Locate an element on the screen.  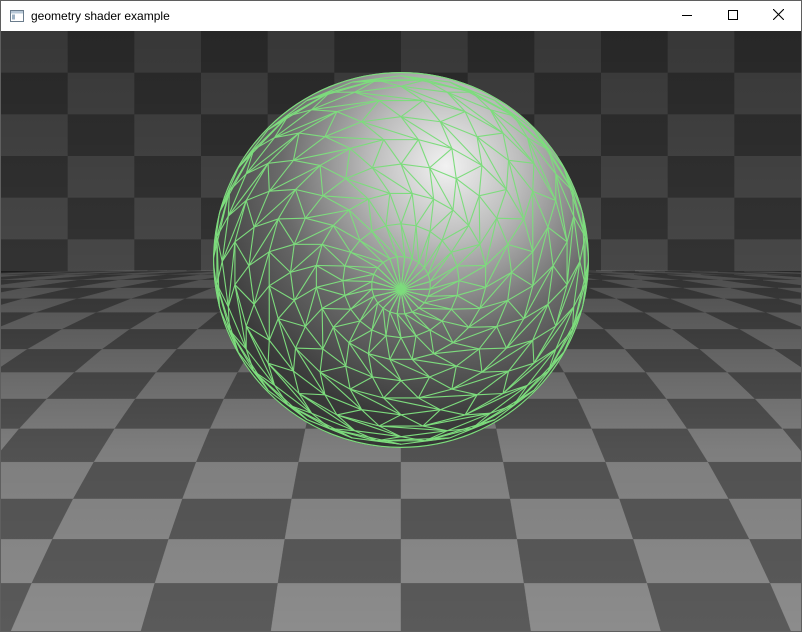
close-icon is located at coordinates (778, 16).